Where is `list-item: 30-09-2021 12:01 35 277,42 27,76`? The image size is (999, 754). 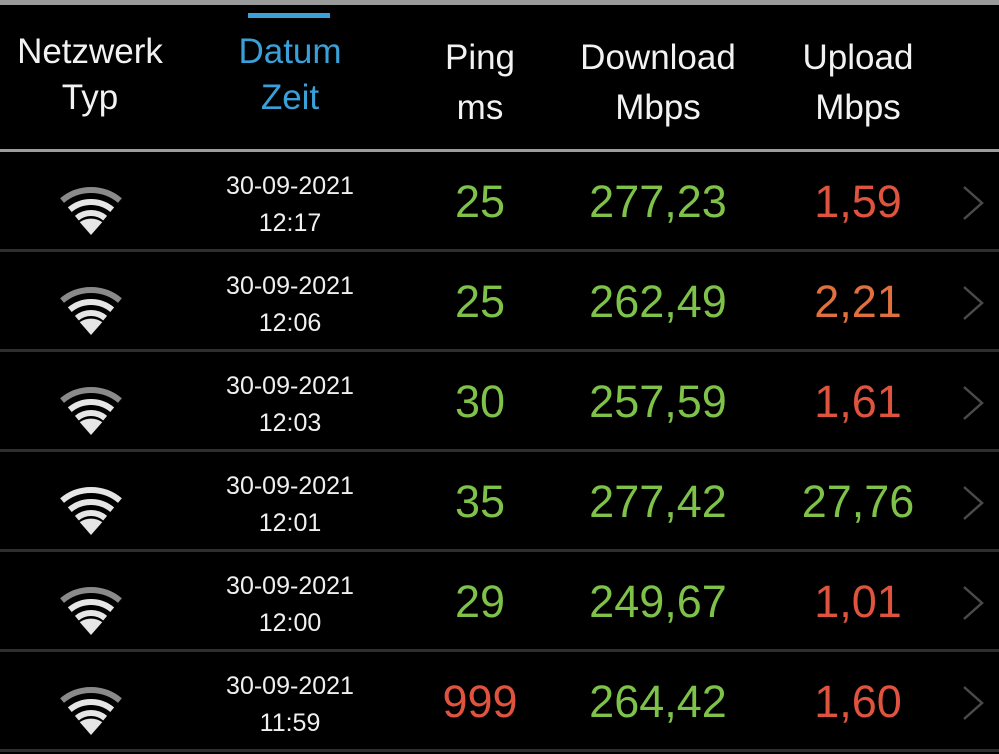 list-item: 30-09-2021 12:01 35 277,42 27,76 is located at coordinates (499, 502).